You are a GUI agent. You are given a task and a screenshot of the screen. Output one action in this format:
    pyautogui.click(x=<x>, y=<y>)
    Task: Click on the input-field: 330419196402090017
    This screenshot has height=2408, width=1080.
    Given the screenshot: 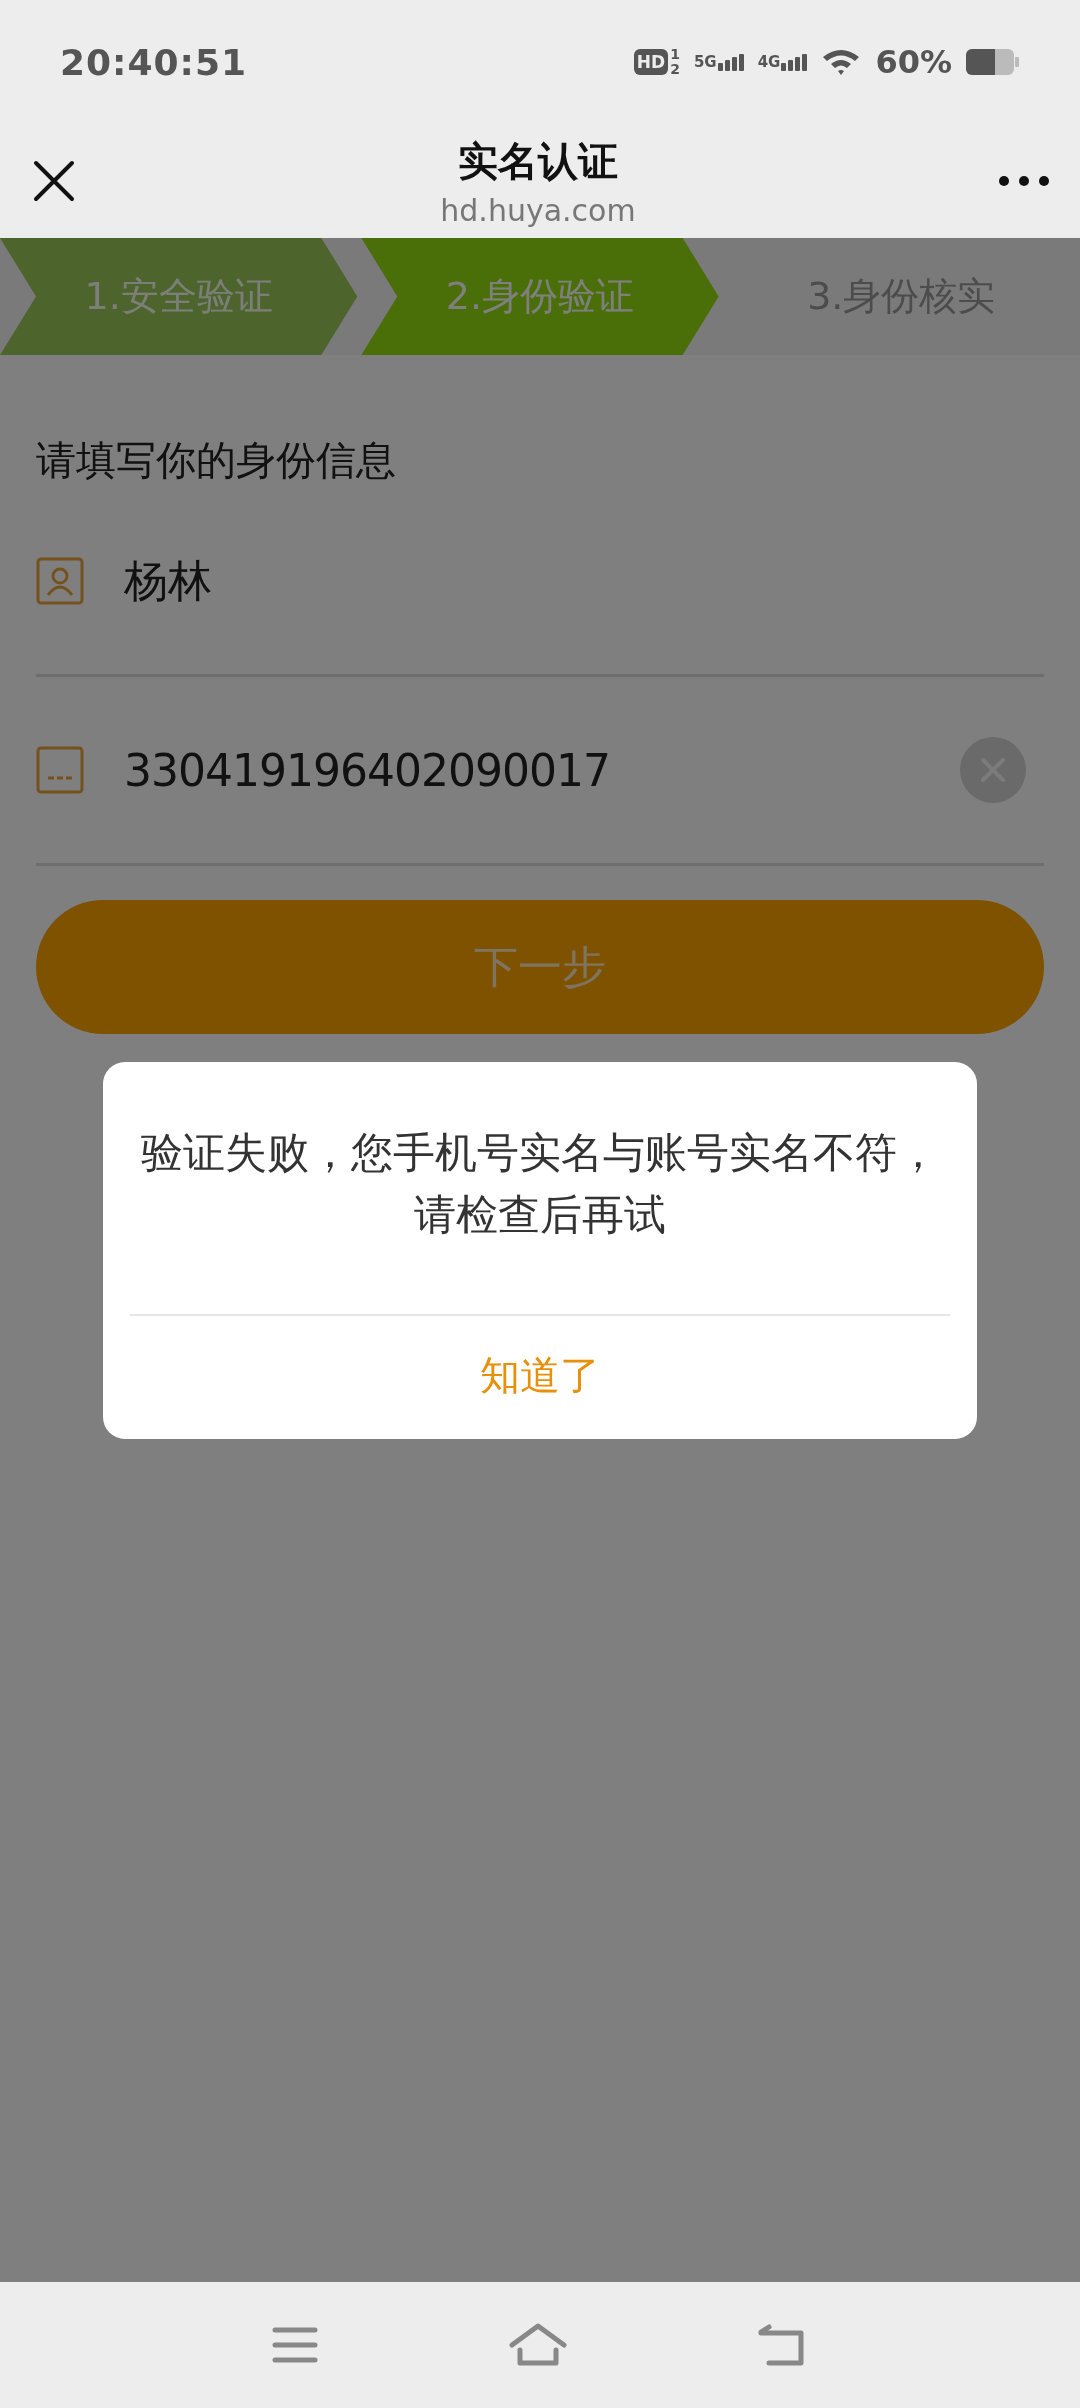 What is the action you would take?
    pyautogui.click(x=522, y=770)
    